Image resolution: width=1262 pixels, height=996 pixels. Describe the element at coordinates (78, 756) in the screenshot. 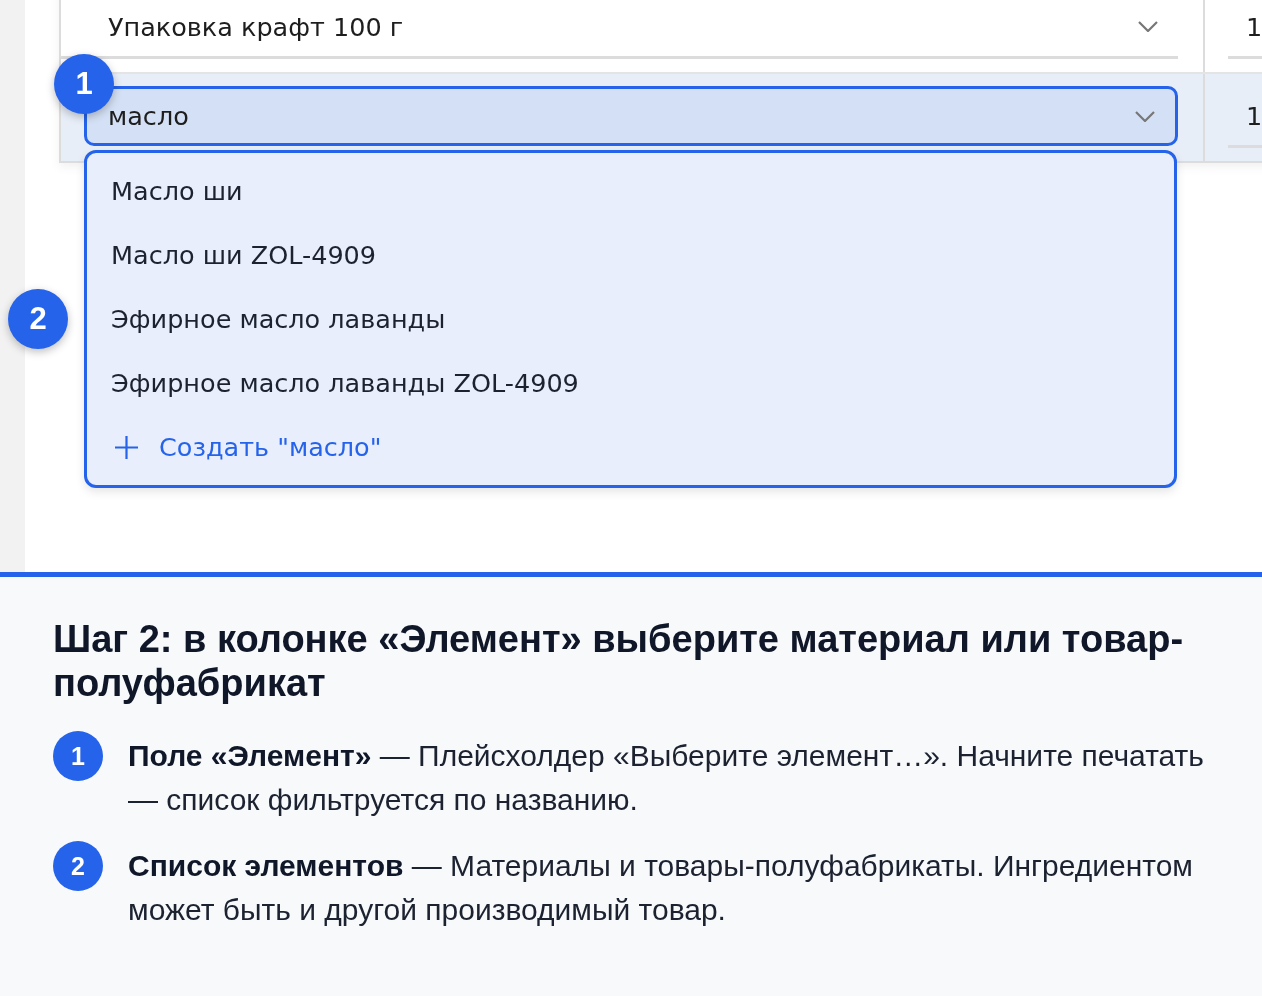

I see `number-badge: 1` at that location.